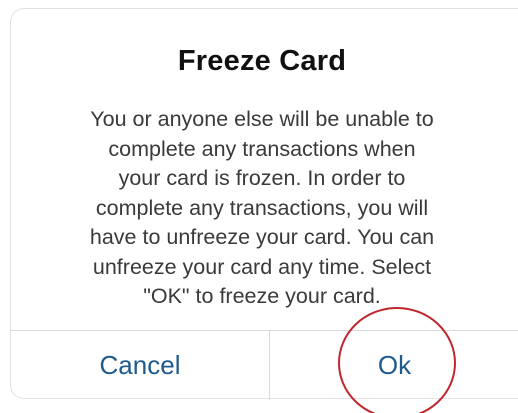 The image size is (518, 413). Describe the element at coordinates (262, 148) in the screenshot. I see `message-line: complete any transactions when` at that location.